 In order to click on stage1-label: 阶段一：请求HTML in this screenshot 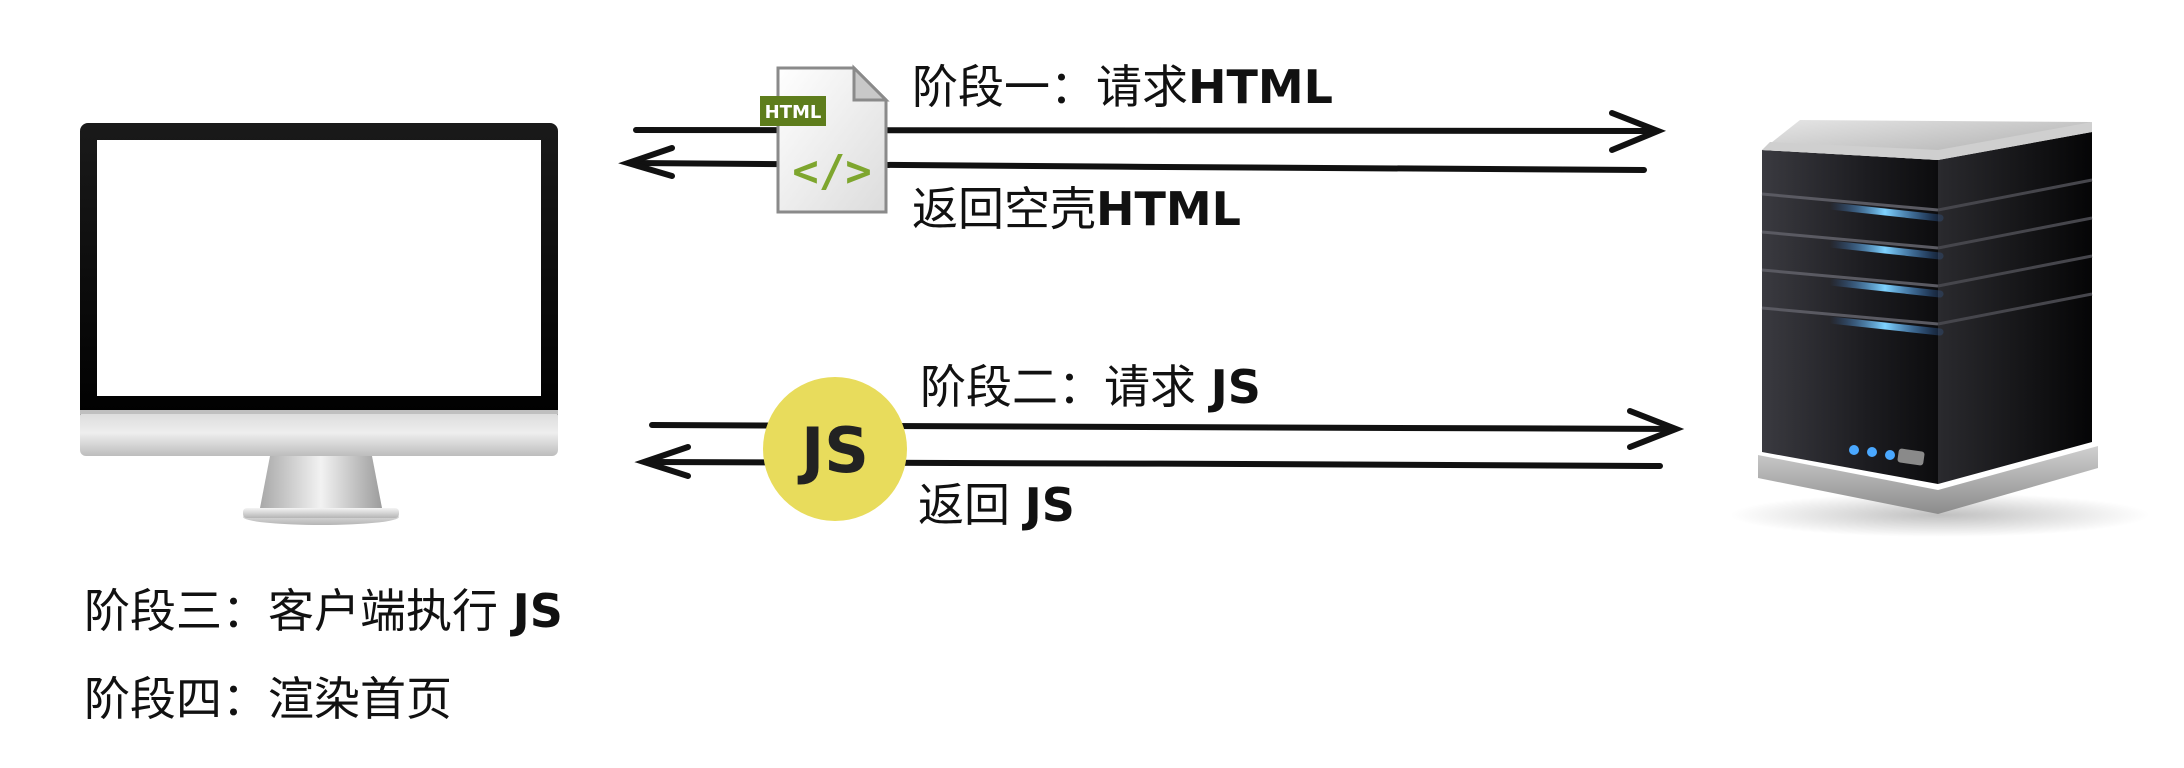, I will do `click(1122, 87)`.